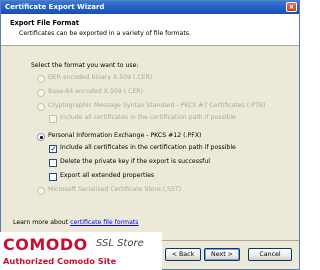 This screenshot has height=270, width=320. I want to click on close-icon: ×, so click(291, 7).